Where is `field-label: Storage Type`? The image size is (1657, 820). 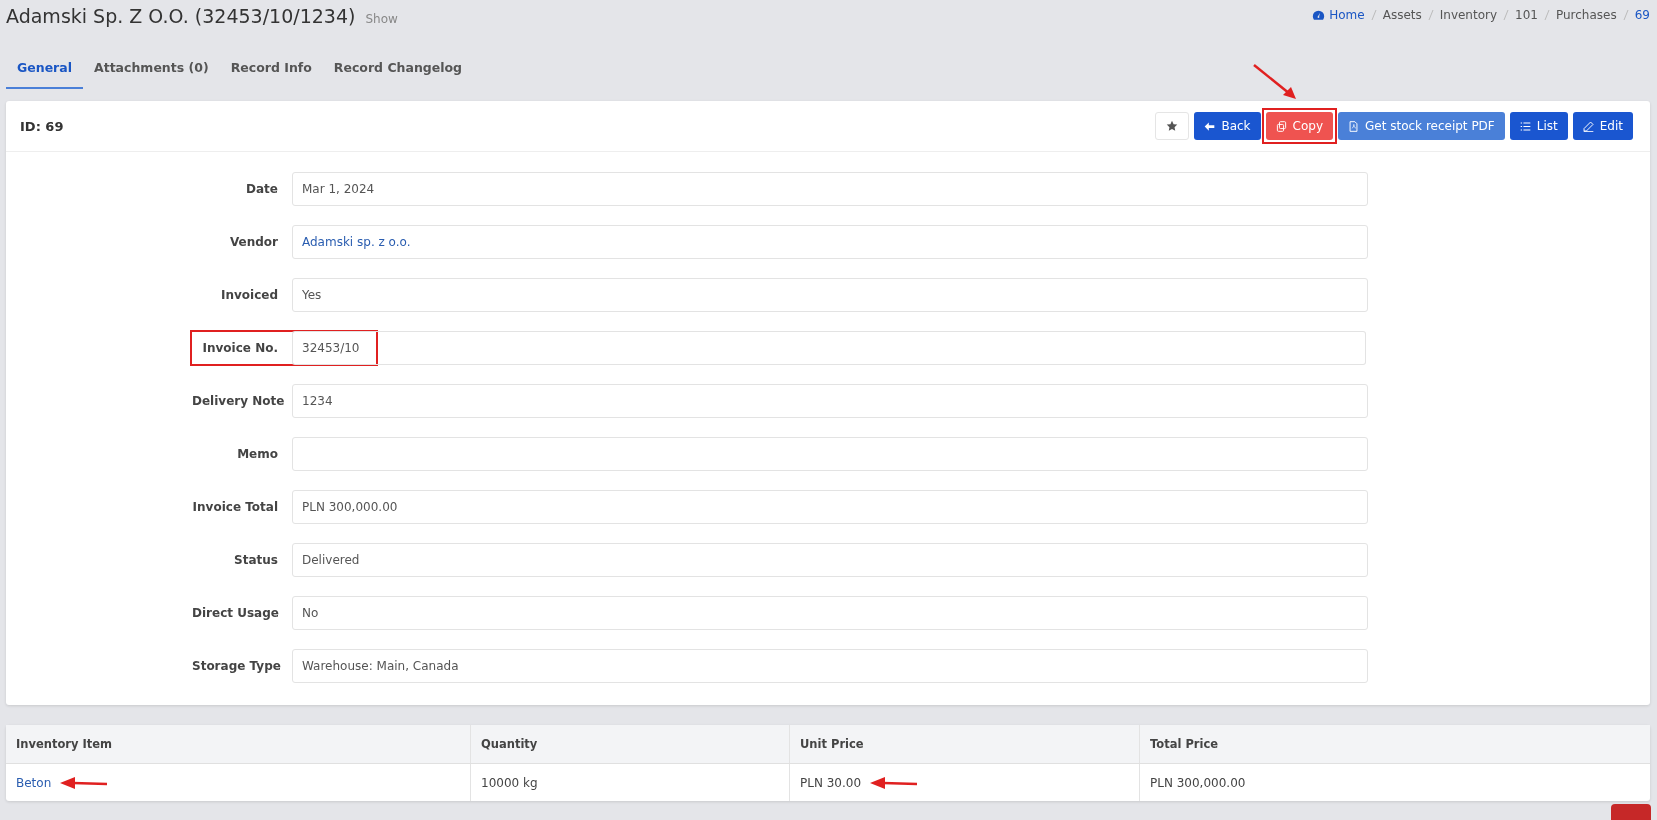 field-label: Storage Type is located at coordinates (237, 665).